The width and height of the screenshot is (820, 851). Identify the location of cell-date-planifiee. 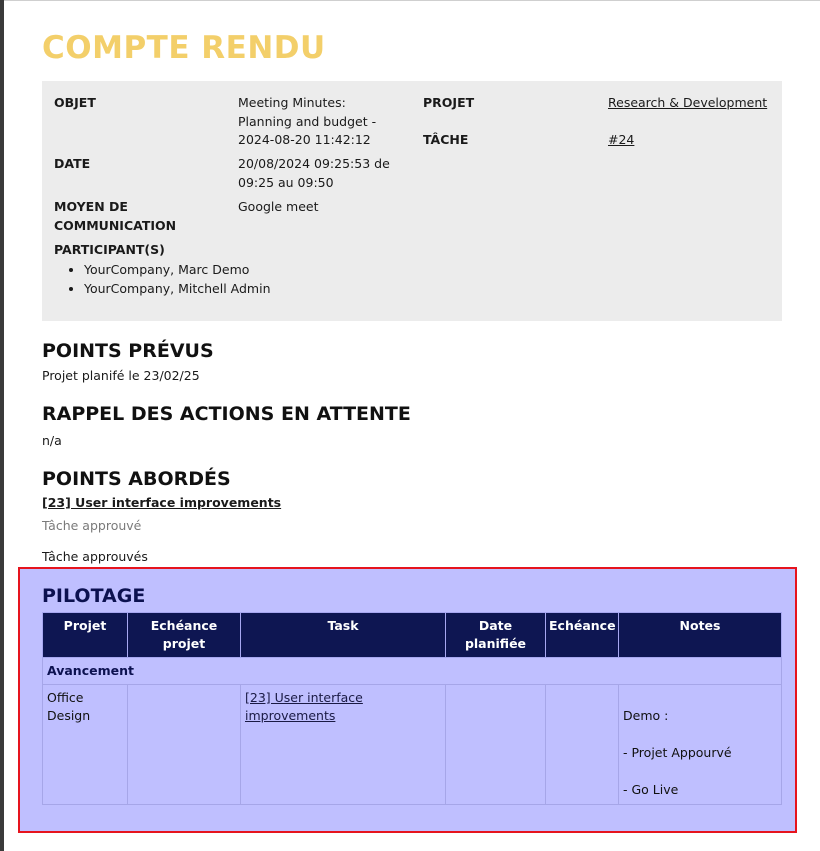
(495, 744).